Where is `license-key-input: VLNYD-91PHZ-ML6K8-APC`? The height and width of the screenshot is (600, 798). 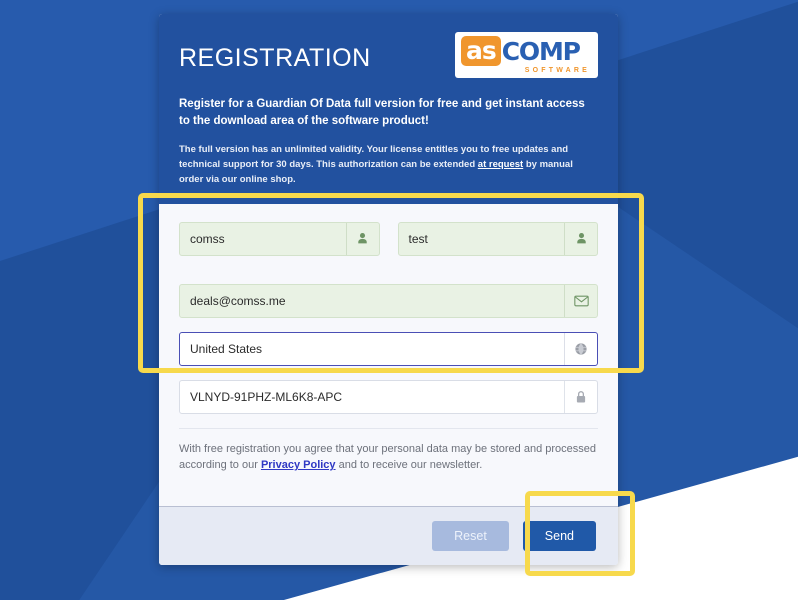 license-key-input: VLNYD-91PHZ-ML6K8-APC is located at coordinates (388, 396).